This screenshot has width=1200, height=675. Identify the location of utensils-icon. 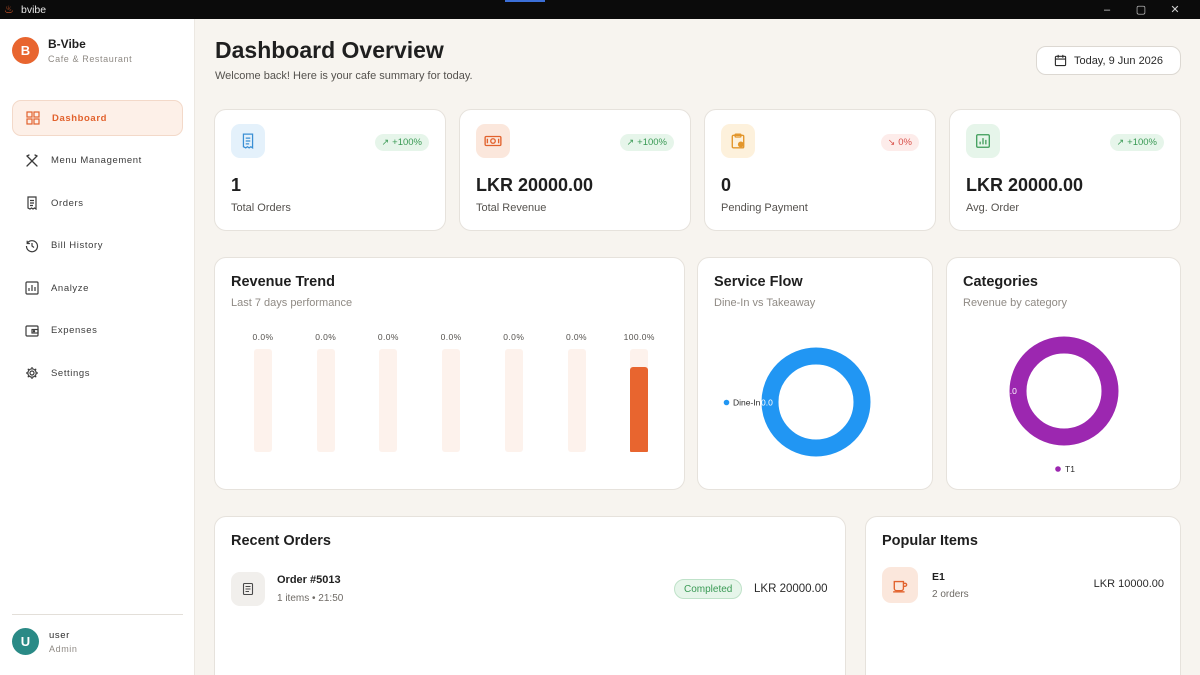
(32, 160).